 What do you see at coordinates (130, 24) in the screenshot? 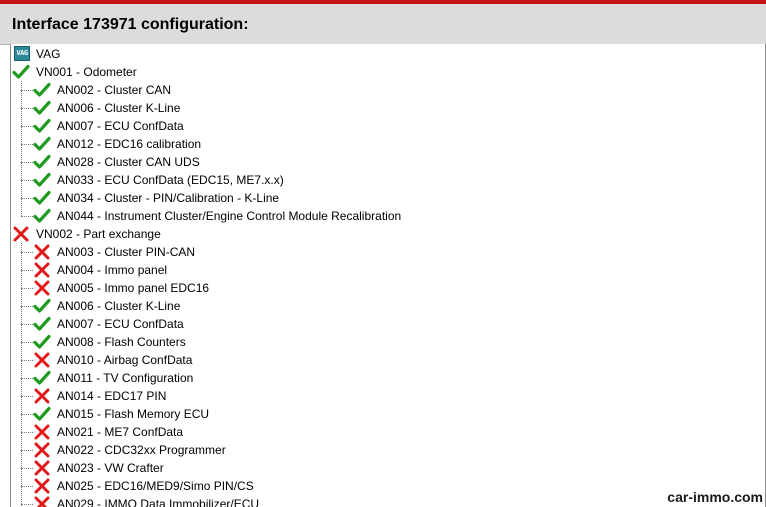
I see `page-title: Interface 173971 configuration:` at bounding box center [130, 24].